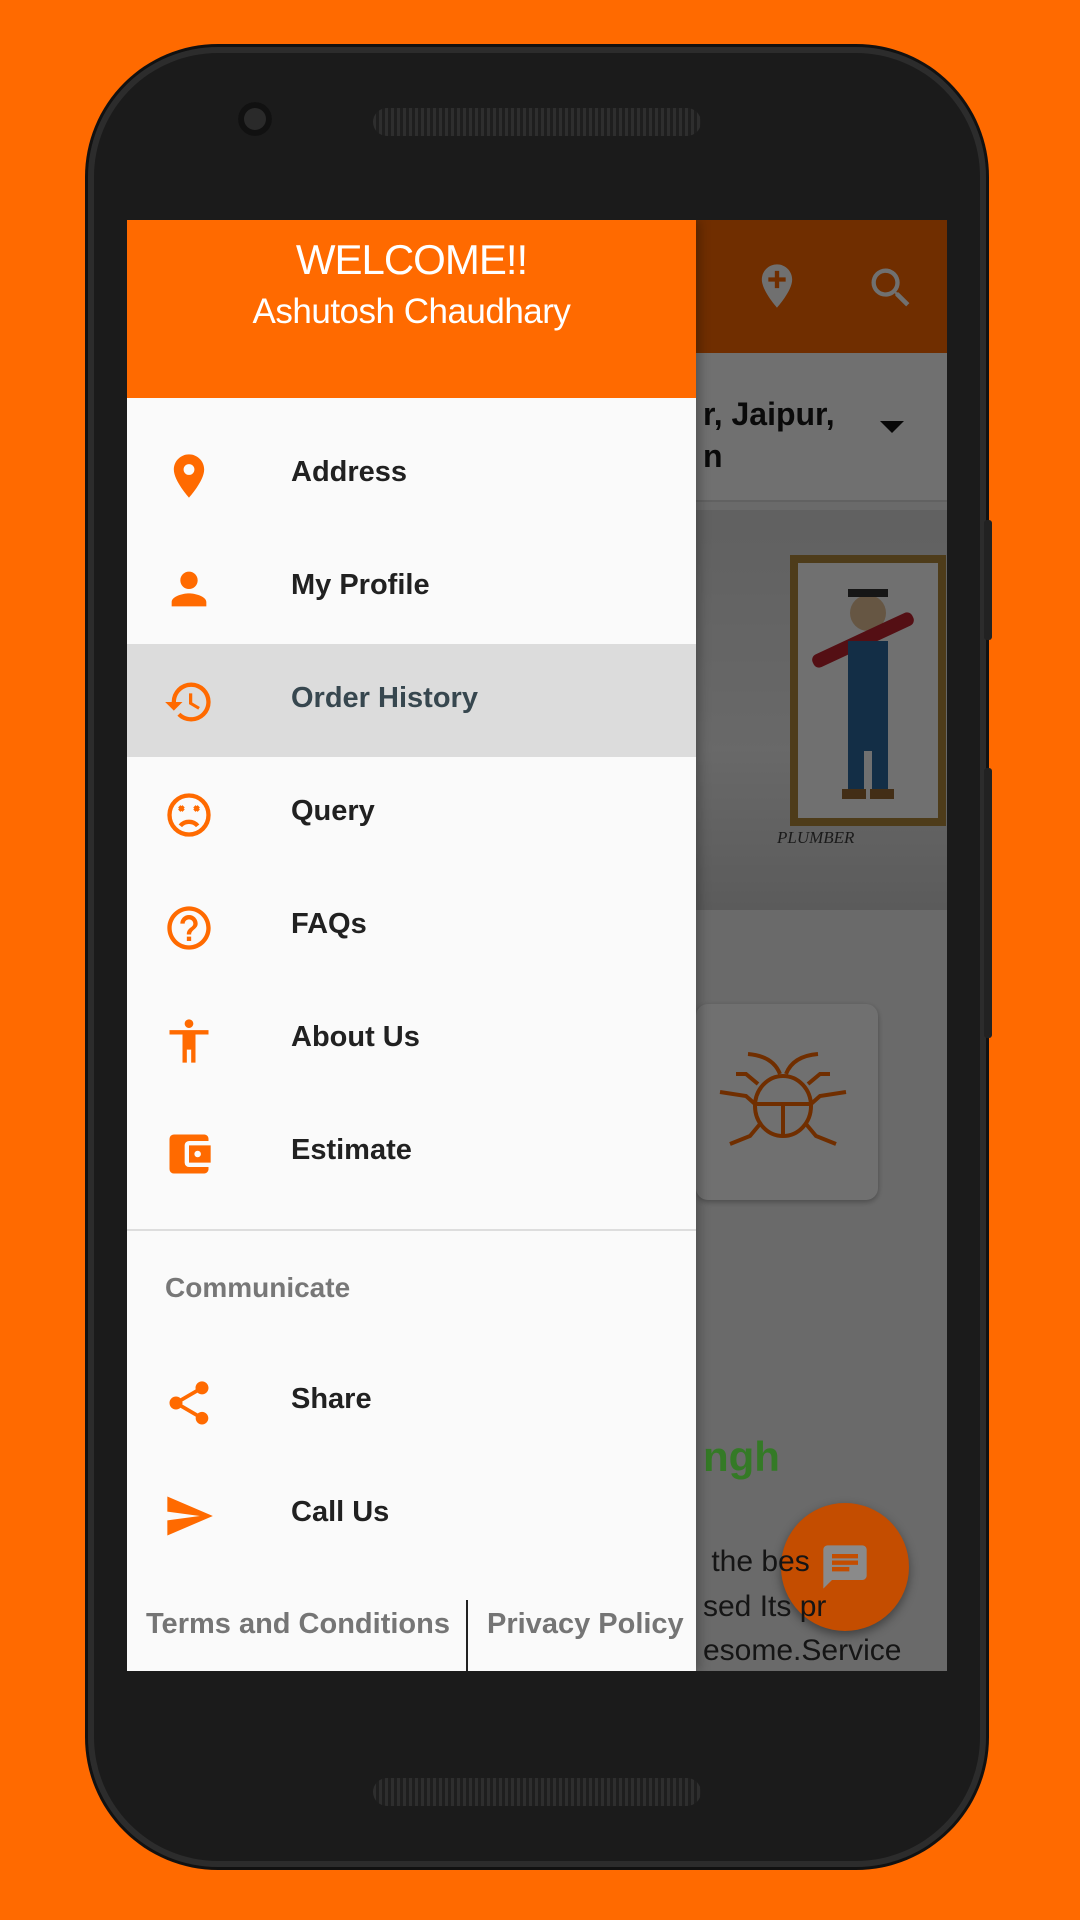  Describe the element at coordinates (411, 813) in the screenshot. I see `drawer-item-query: Query` at that location.